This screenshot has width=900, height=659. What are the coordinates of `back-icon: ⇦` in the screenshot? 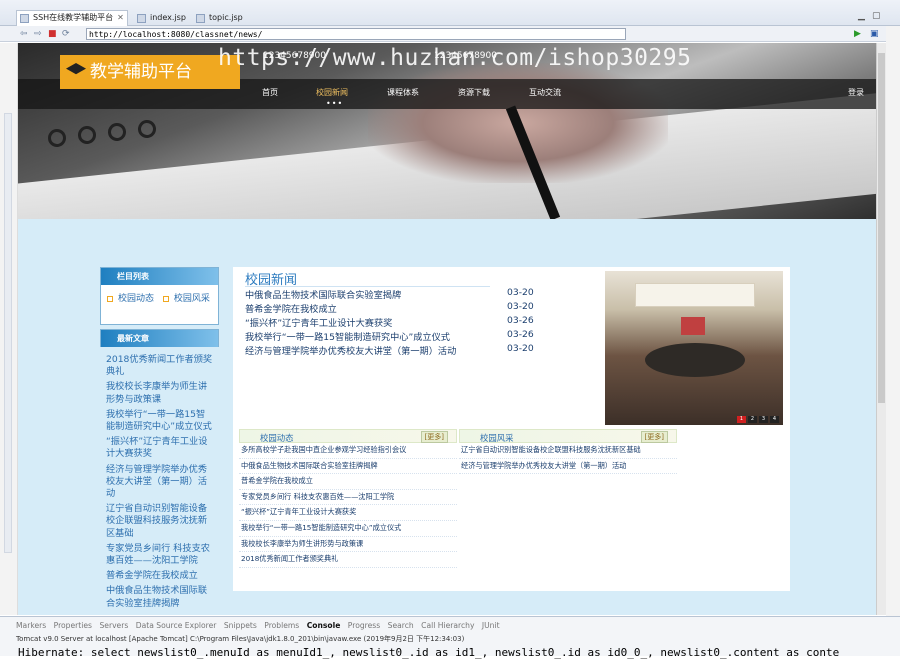 It's located at (24, 34).